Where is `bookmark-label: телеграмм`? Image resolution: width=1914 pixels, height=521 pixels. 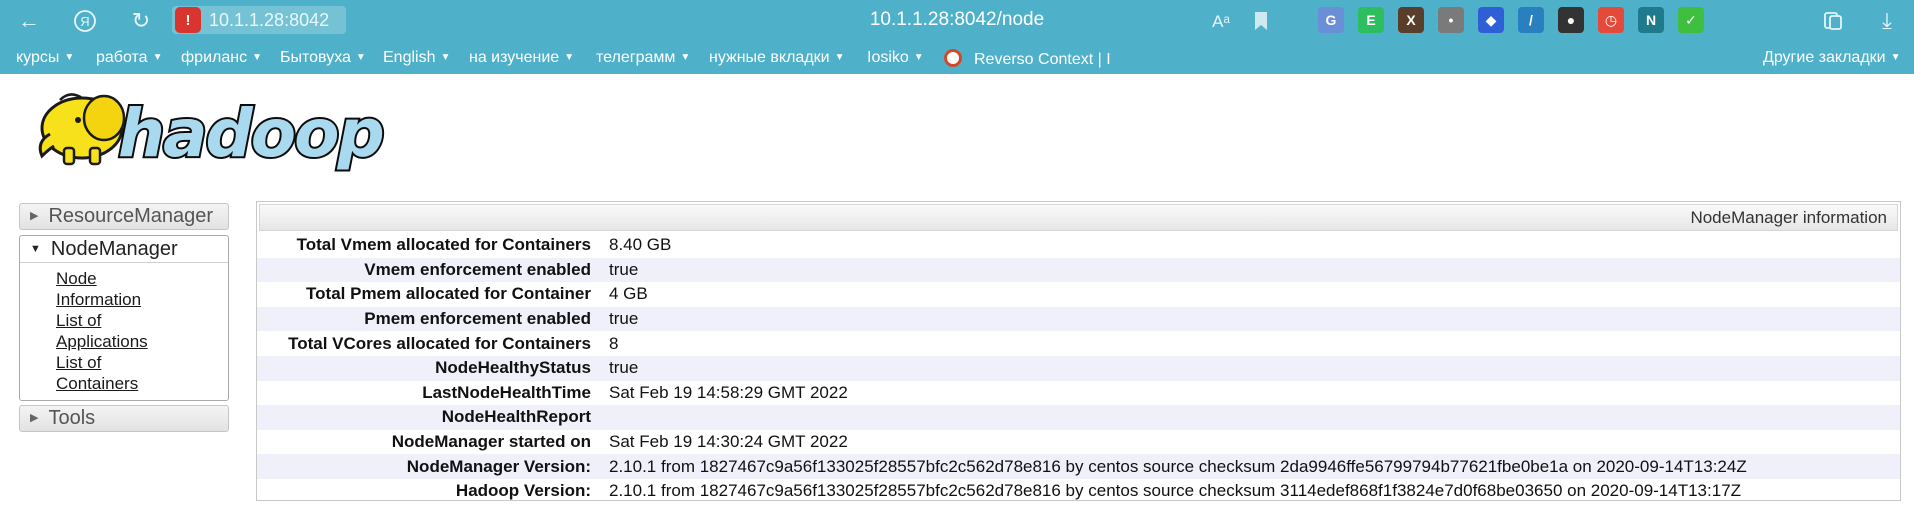
bookmark-label: телеграмм is located at coordinates (636, 57).